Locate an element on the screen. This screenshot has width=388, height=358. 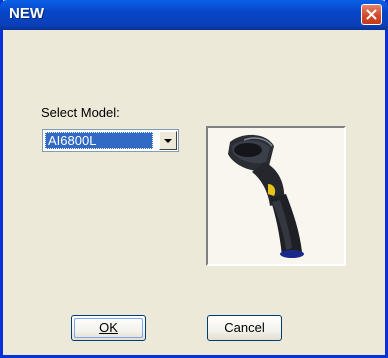
cancel-button: Cancel is located at coordinates (244, 328).